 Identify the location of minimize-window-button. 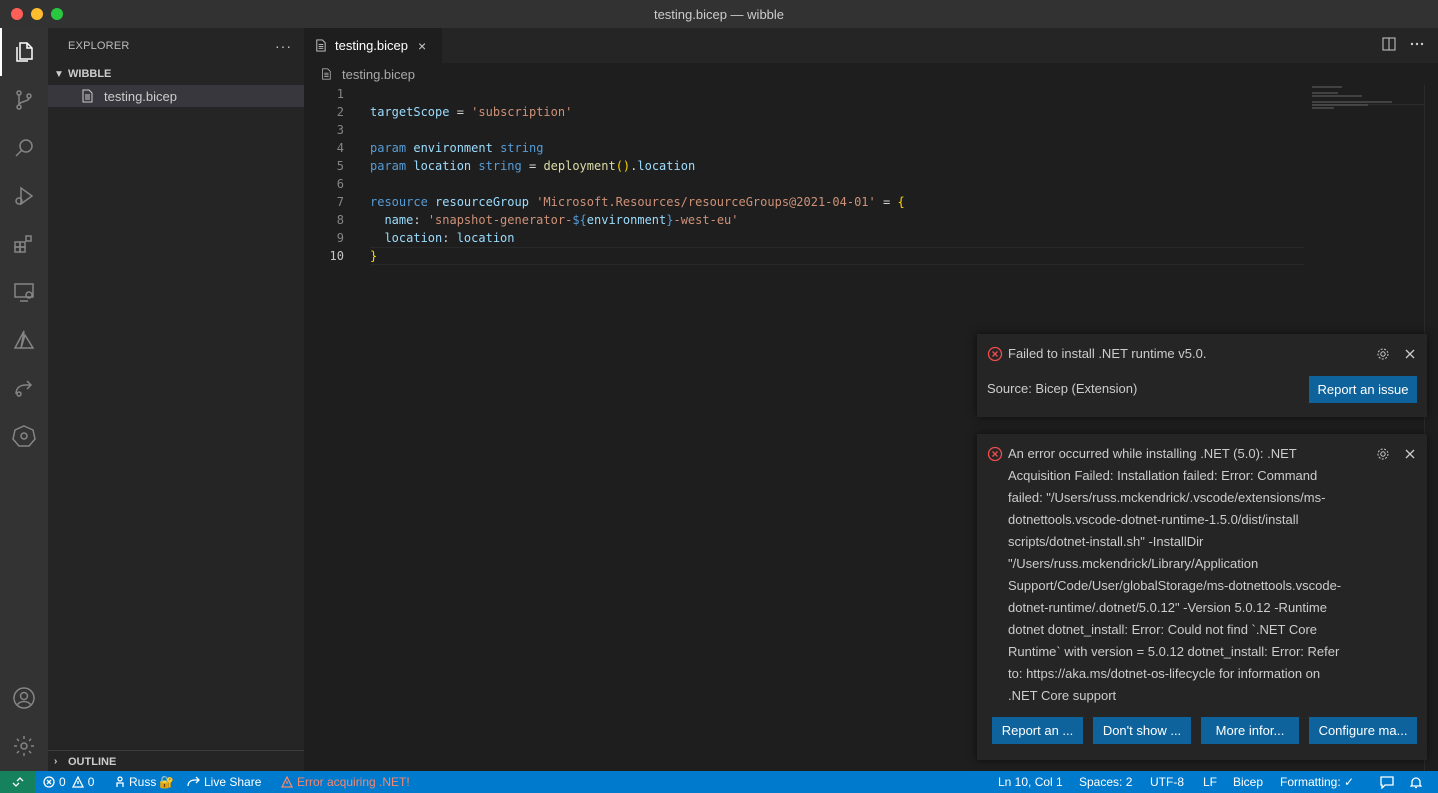
(37, 14).